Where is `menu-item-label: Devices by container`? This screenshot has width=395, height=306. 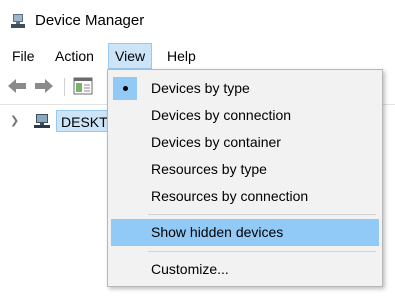
menu-item-label: Devices by container is located at coordinates (216, 142).